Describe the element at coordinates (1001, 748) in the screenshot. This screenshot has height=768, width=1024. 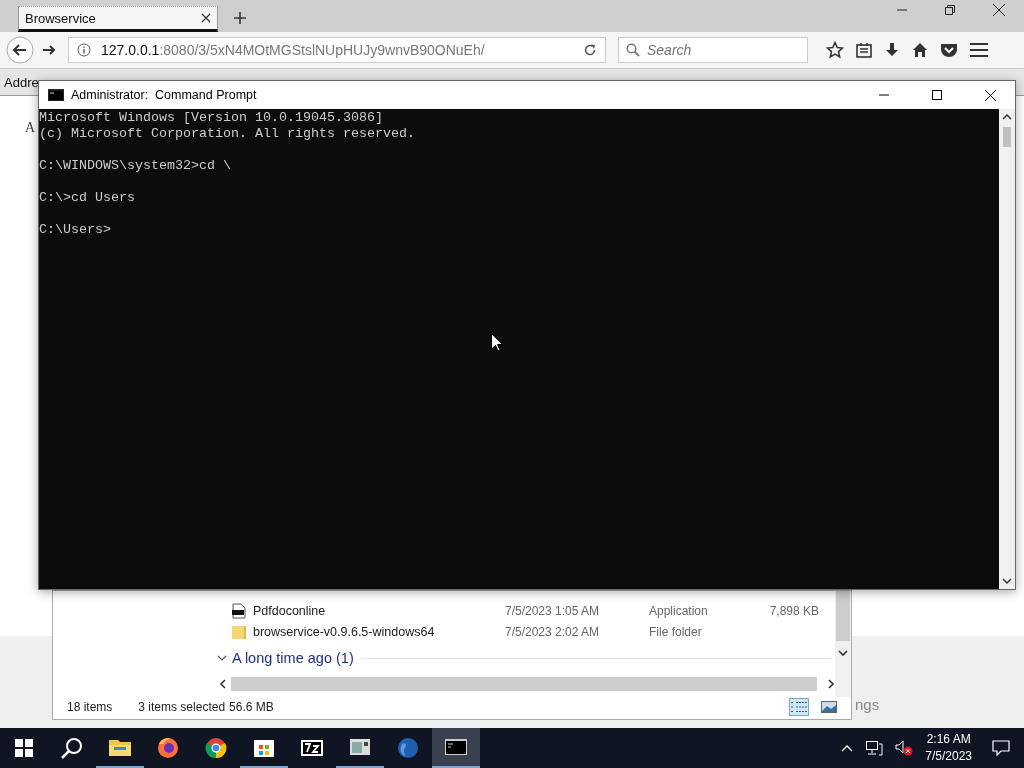
I see `notifications-icon` at that location.